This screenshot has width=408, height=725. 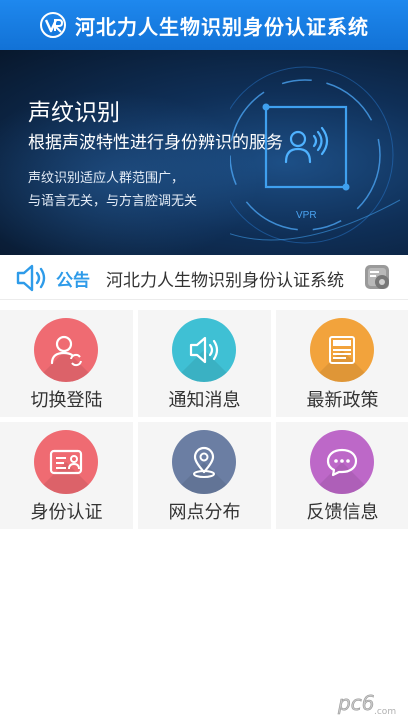 I want to click on menu-label: 网点分布, so click(x=204, y=512).